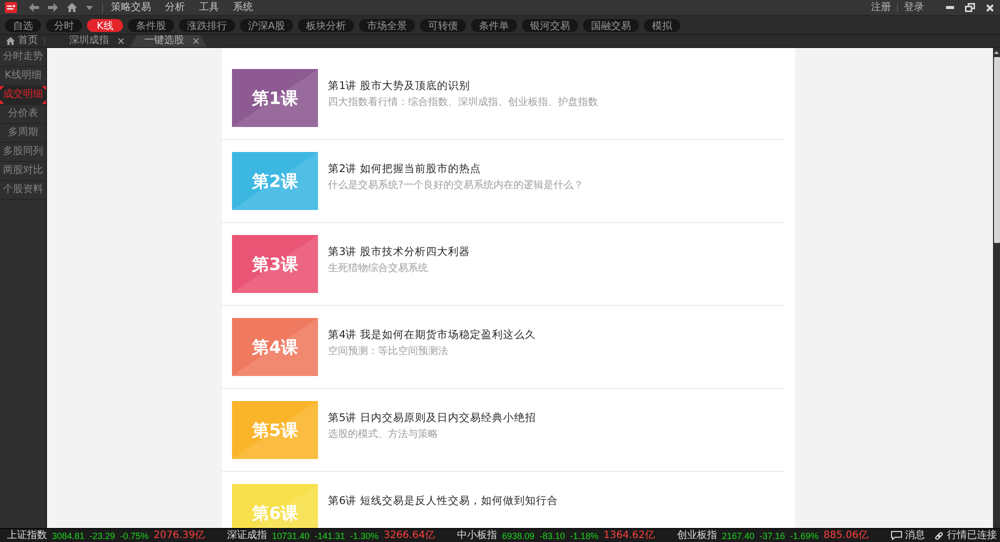  Describe the element at coordinates (388, 351) in the screenshot. I see `course-description: 空间预测：等比空间预测法` at that location.